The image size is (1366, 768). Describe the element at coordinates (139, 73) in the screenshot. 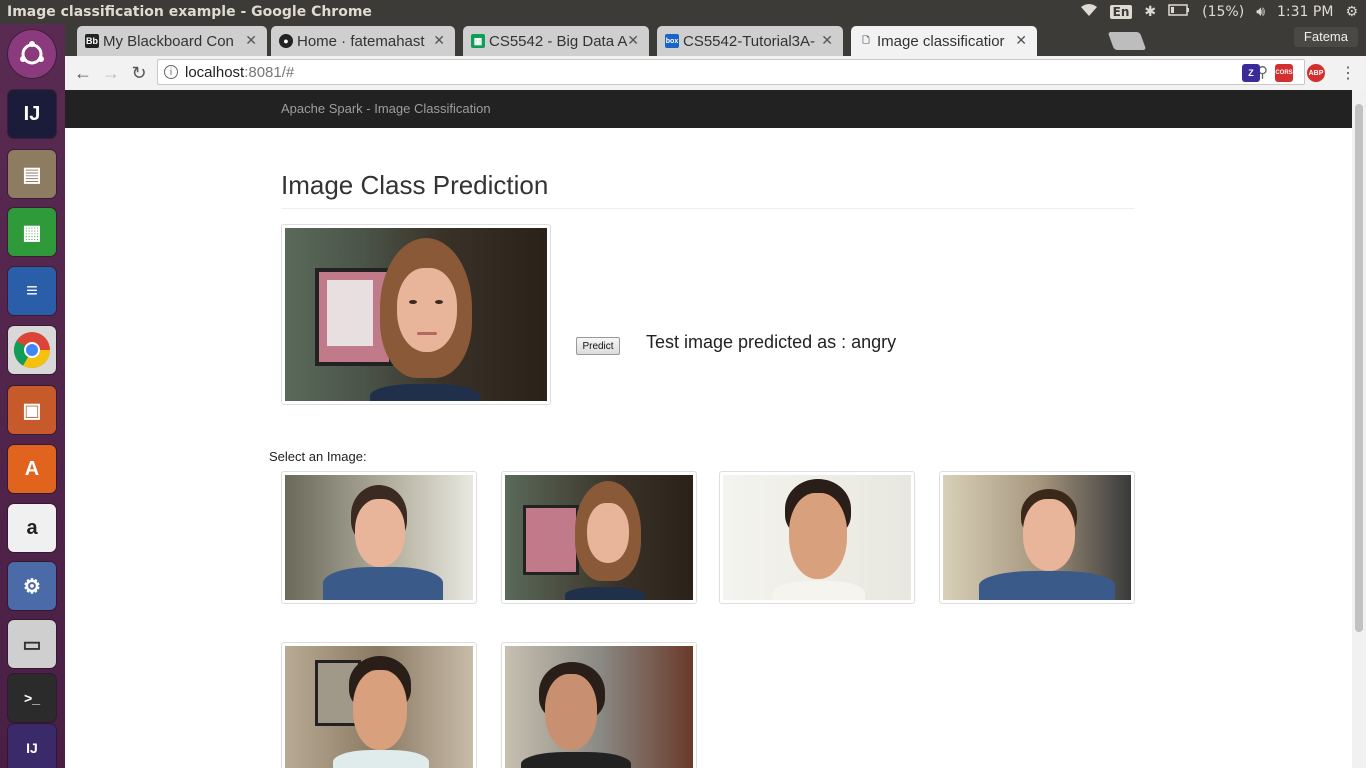

I see `reload-icon: ↻` at that location.